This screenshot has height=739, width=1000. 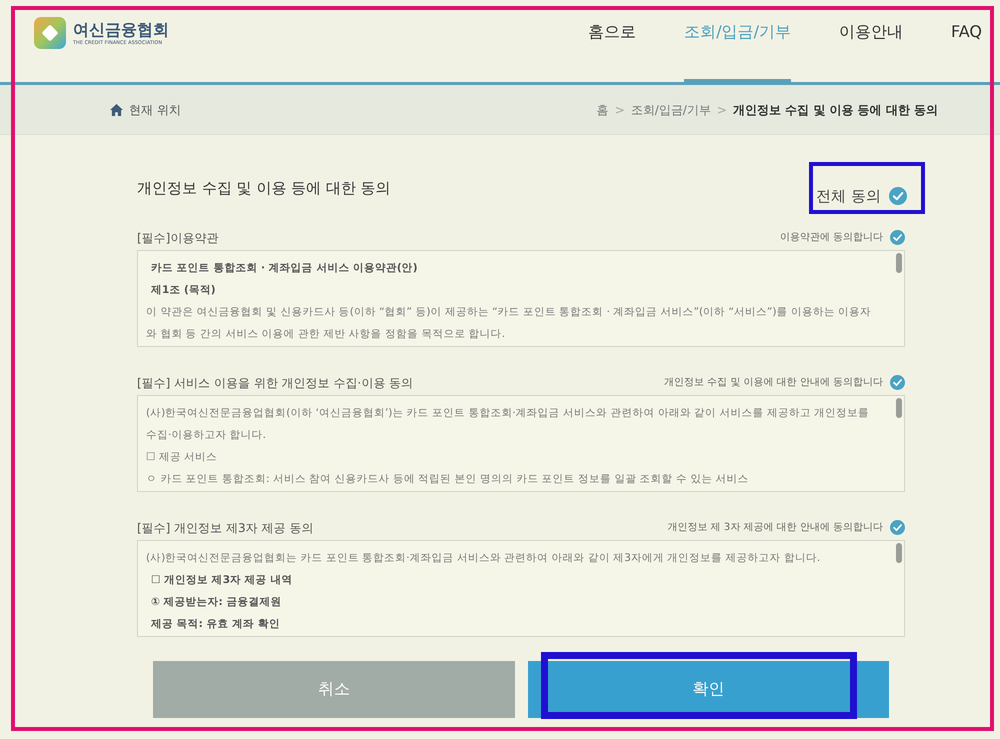 What do you see at coordinates (848, 196) in the screenshot?
I see `agree-all-label: 전체 동의` at bounding box center [848, 196].